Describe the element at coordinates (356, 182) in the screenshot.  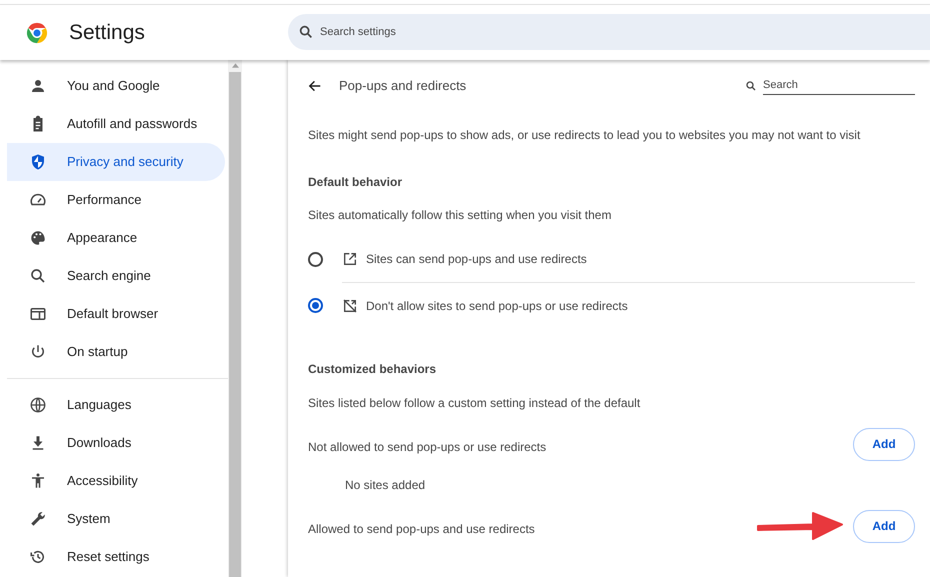
I see `section-heading: Default behavior` at that location.